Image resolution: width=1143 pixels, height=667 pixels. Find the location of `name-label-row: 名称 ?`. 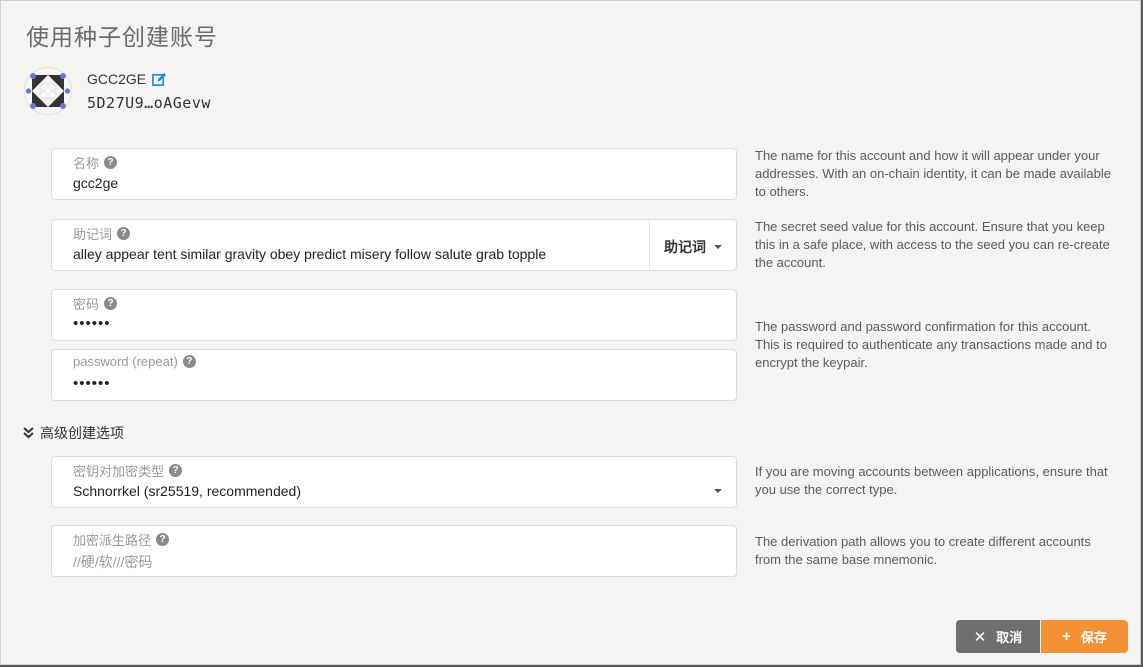

name-label-row: 名称 ? is located at coordinates (95, 162).